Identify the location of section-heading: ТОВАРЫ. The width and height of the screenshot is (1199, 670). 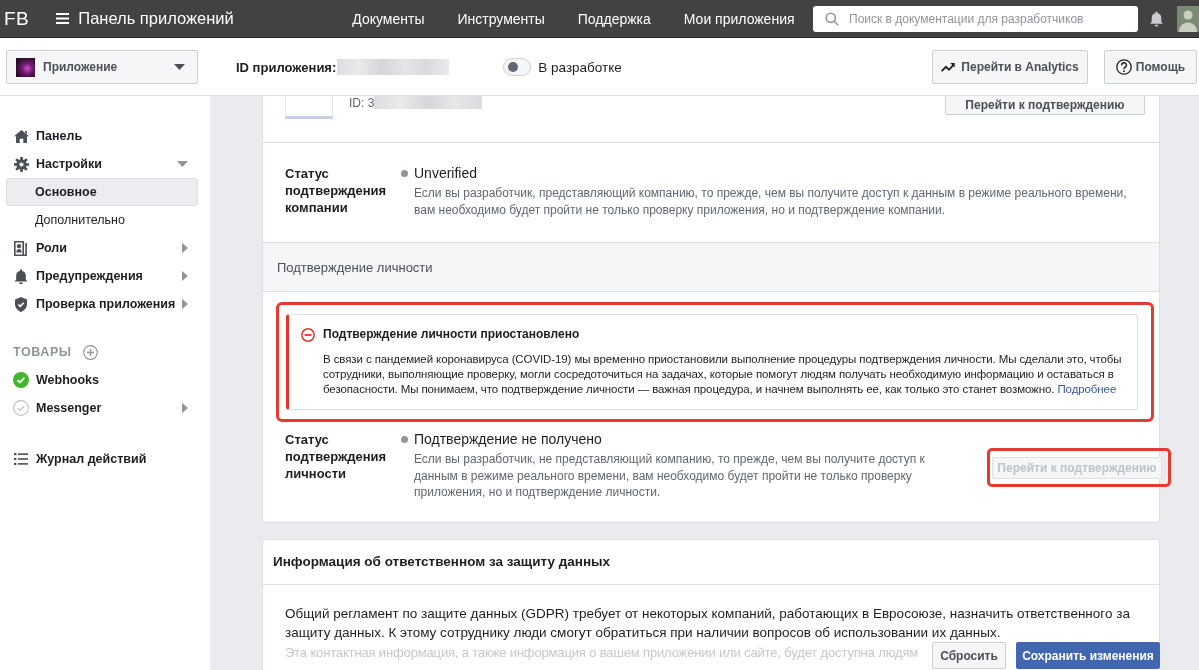
(42, 352).